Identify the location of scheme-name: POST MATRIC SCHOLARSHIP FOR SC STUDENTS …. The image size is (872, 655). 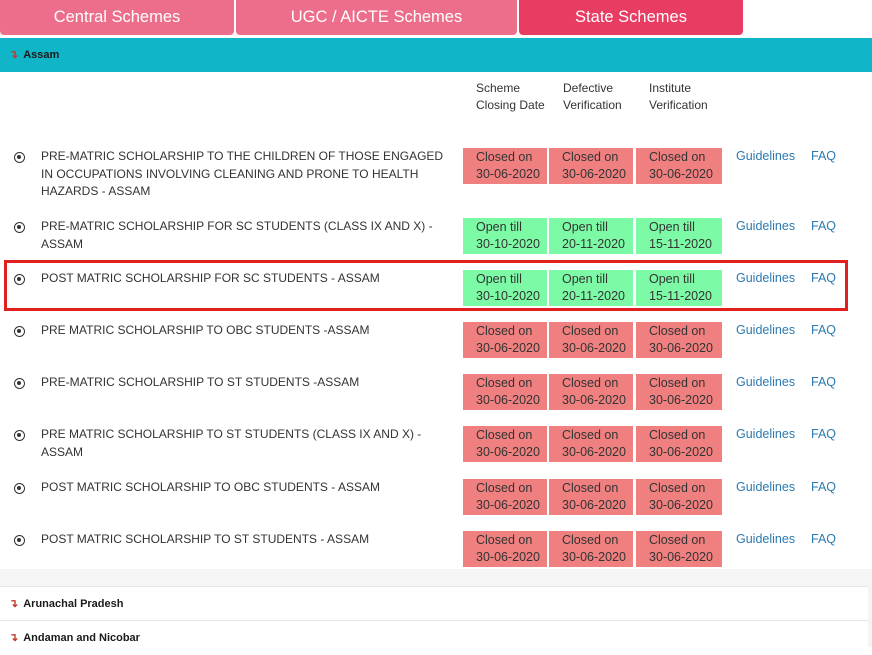
(210, 278).